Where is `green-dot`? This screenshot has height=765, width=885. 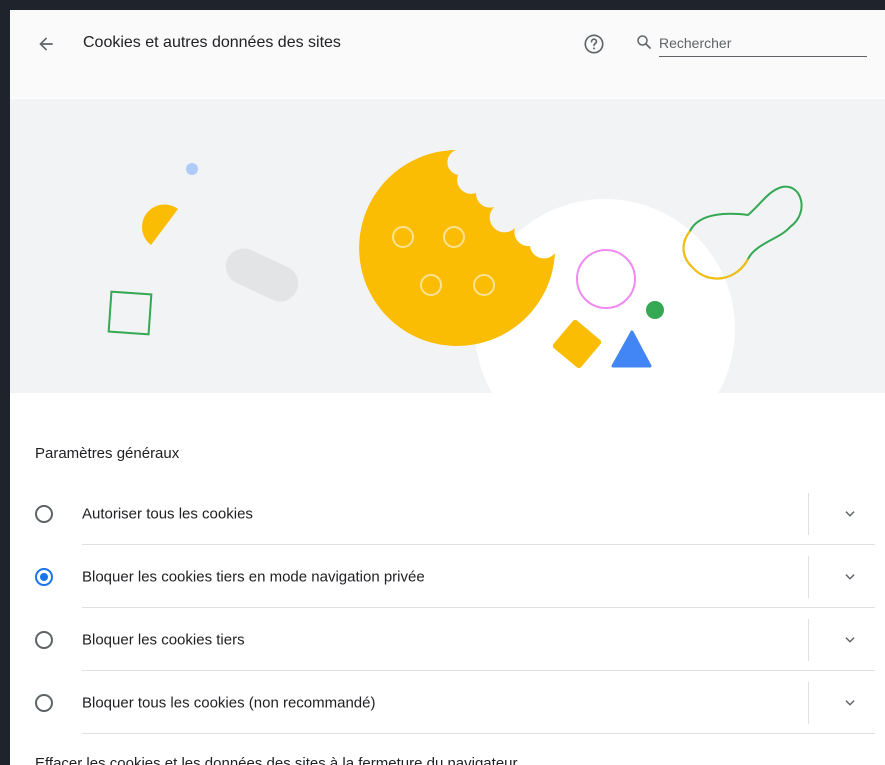 green-dot is located at coordinates (655, 310).